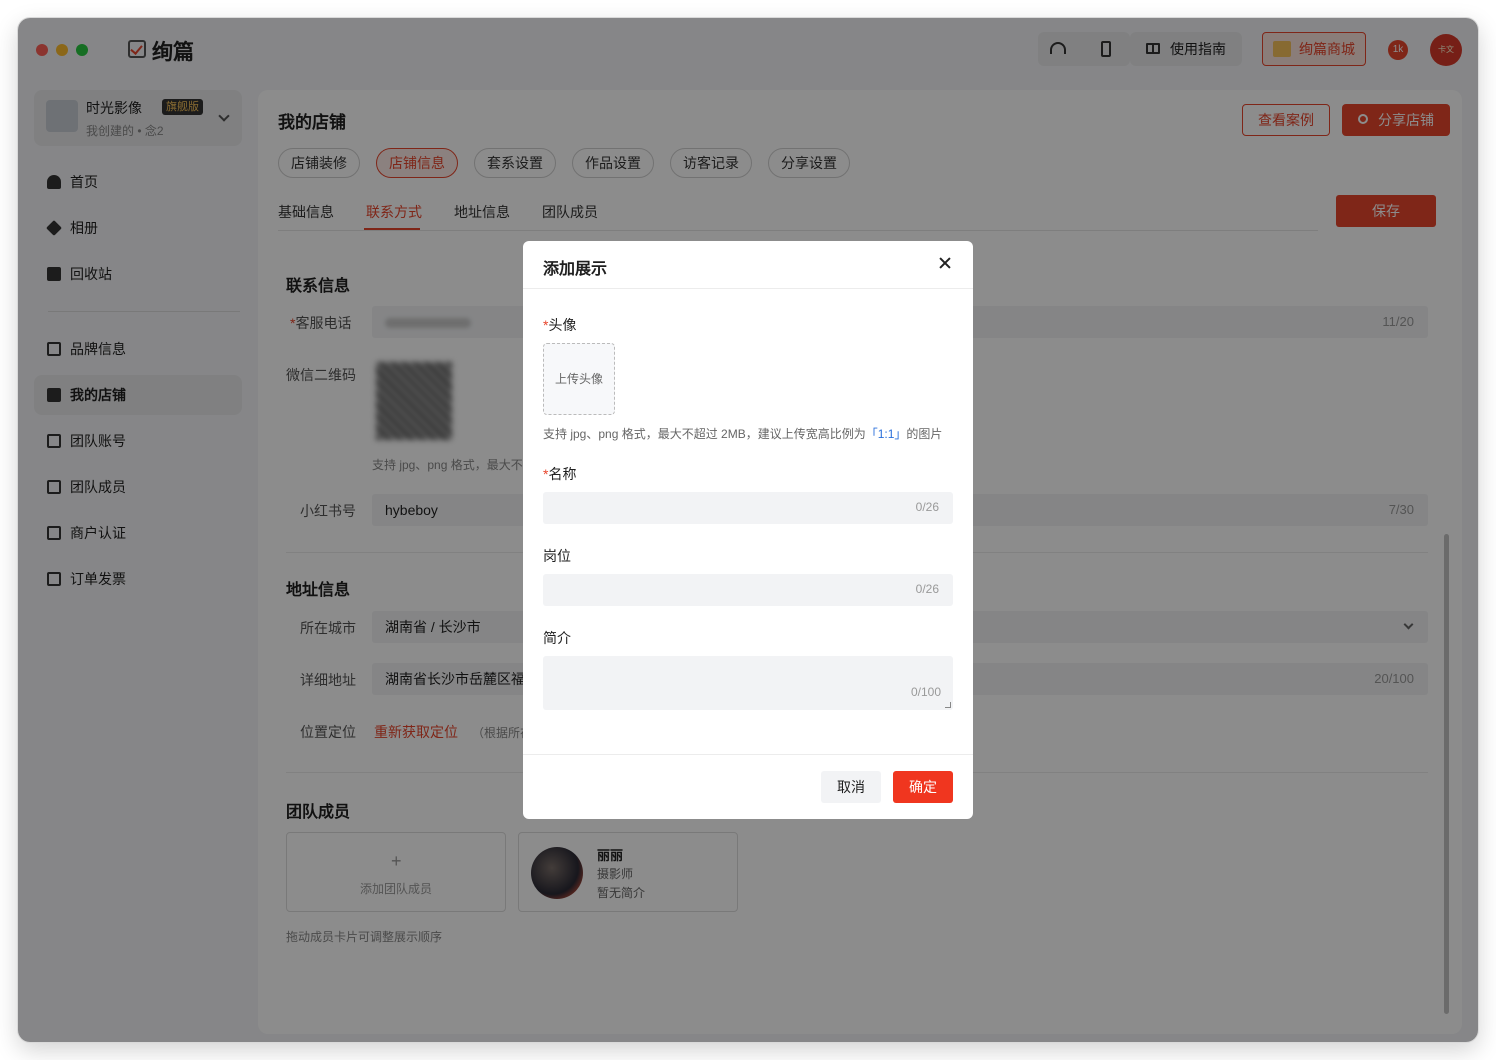 This screenshot has width=1496, height=1060. What do you see at coordinates (748, 288) in the screenshot?
I see `dialog-header-divider` at bounding box center [748, 288].